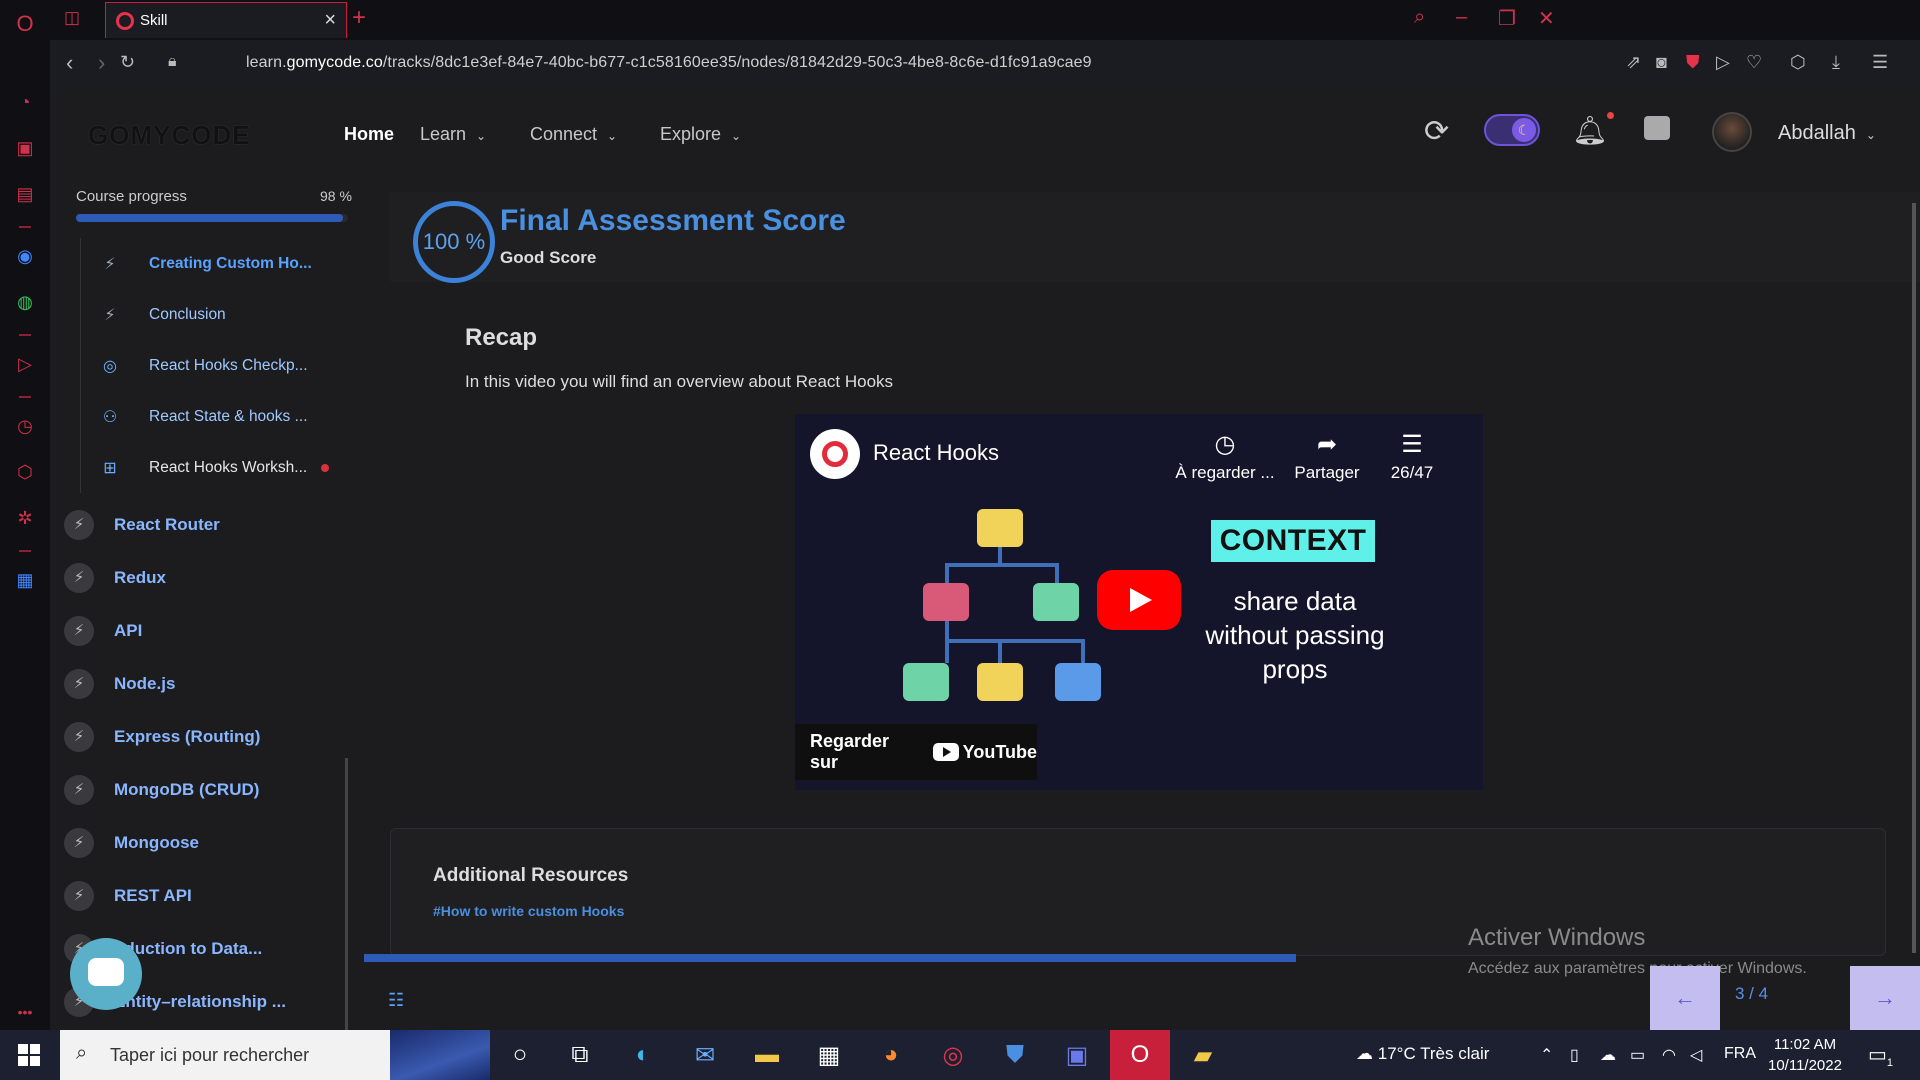 This screenshot has height=1080, width=1920. Describe the element at coordinates (1512, 130) in the screenshot. I see `dark-mode-toggle: ☾` at that location.